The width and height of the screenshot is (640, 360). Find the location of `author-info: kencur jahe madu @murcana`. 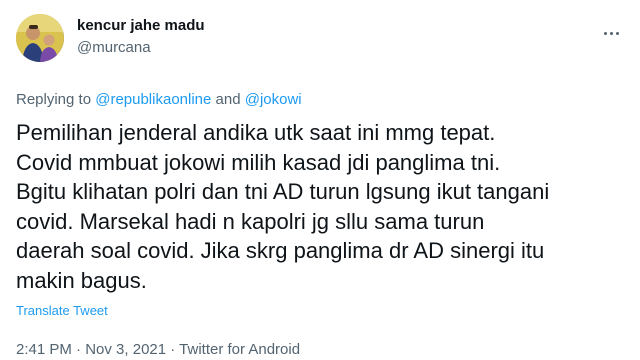

author-info: kencur jahe madu @murcana is located at coordinates (141, 37).